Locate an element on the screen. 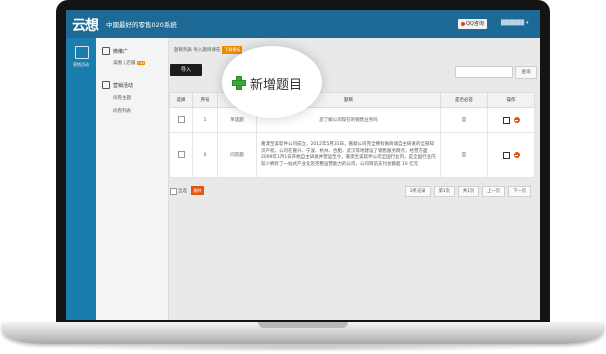 The height and width of the screenshot is (354, 606). qq-label: QQ咨询 is located at coordinates (475, 24).